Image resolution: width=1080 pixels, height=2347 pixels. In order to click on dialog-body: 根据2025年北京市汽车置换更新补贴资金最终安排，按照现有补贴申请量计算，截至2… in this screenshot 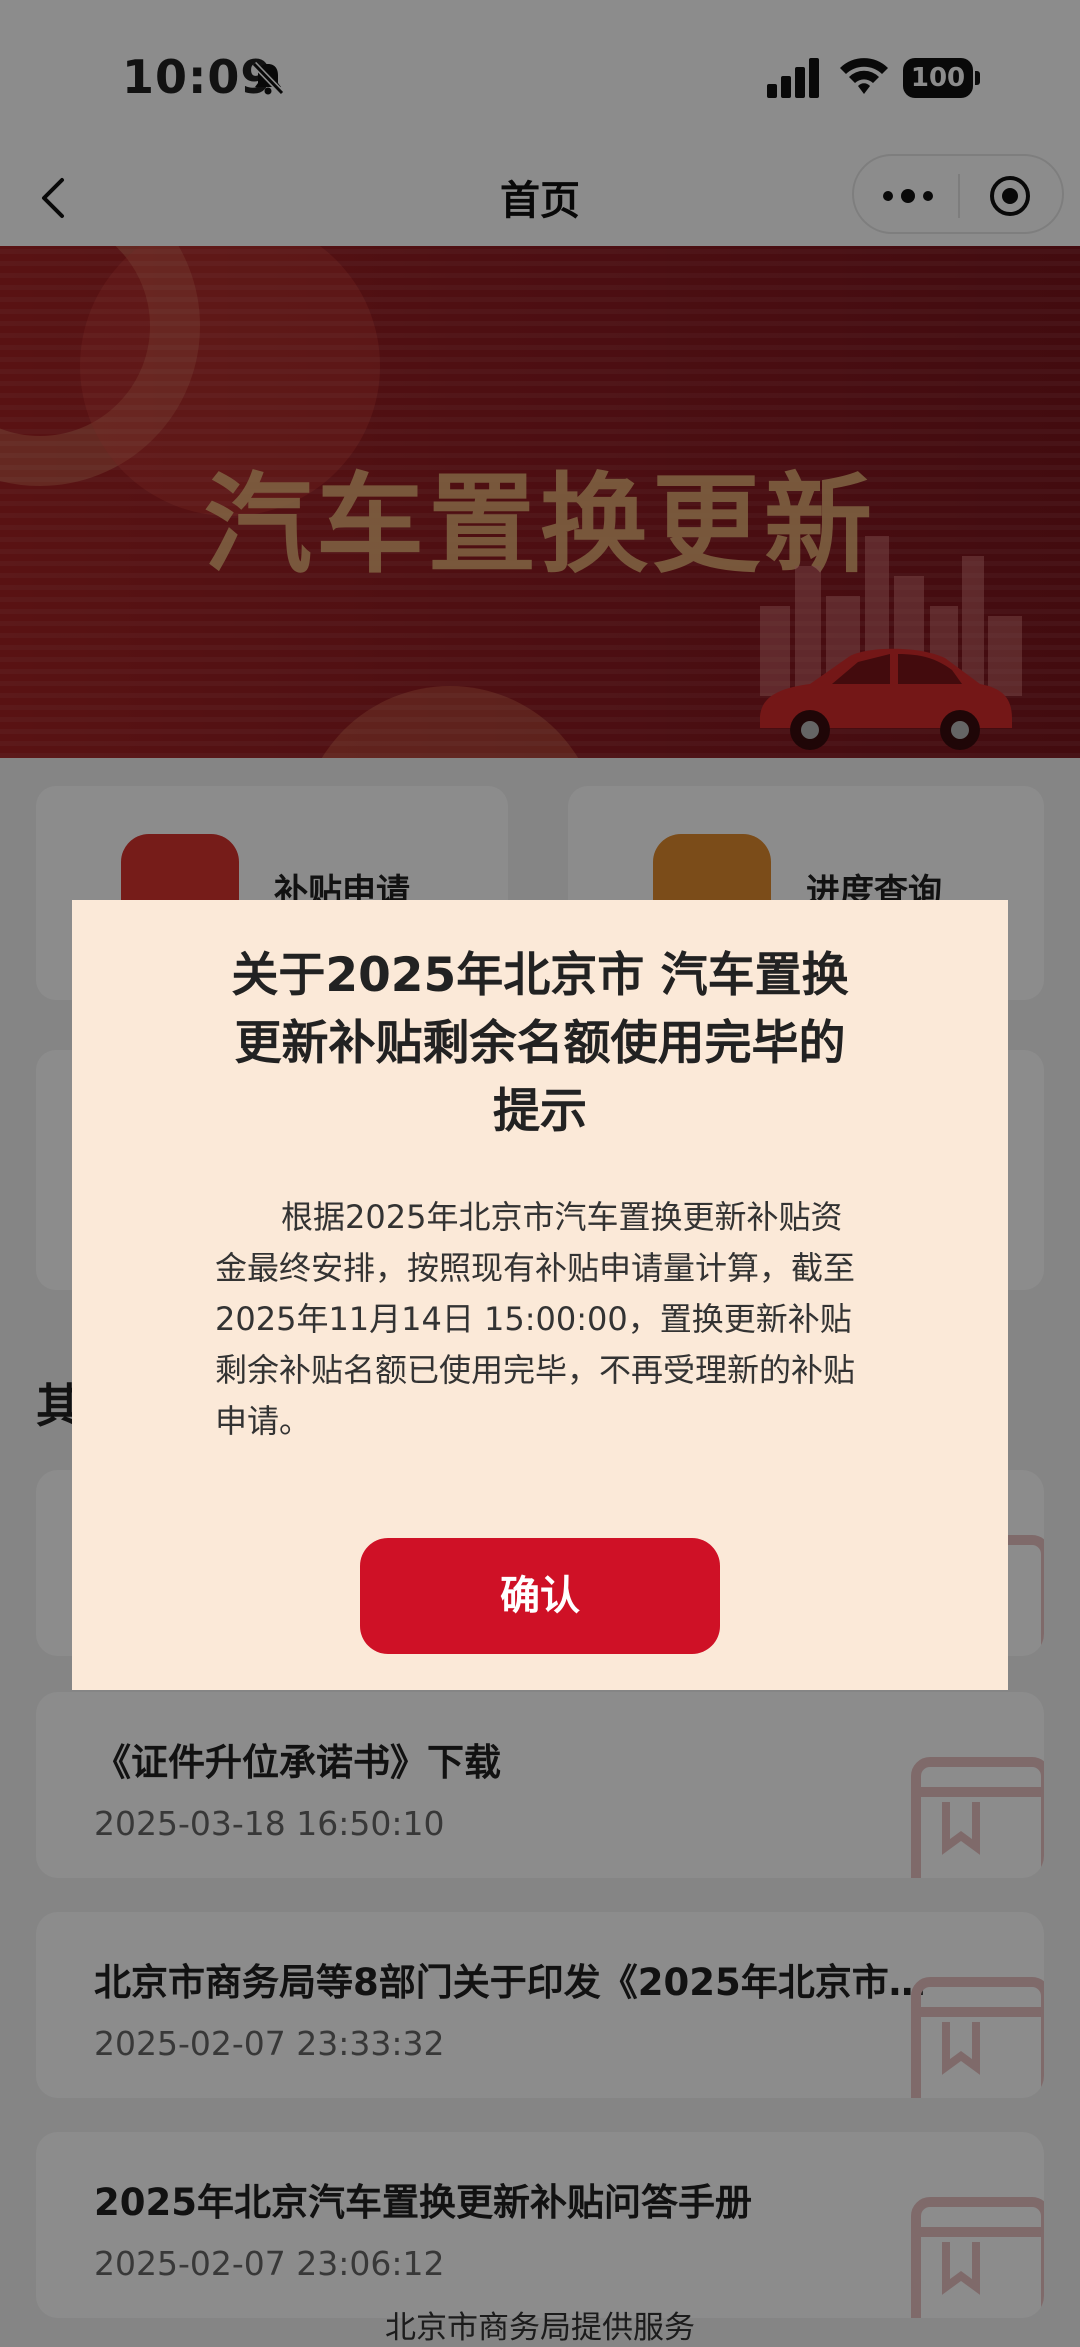, I will do `click(535, 1319)`.